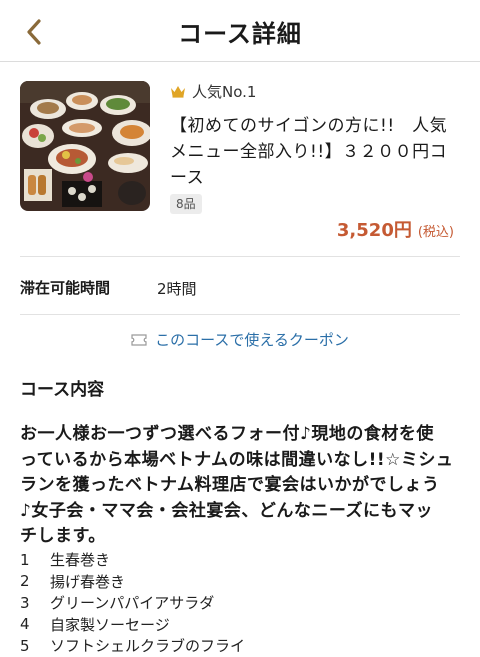  Describe the element at coordinates (178, 92) in the screenshot. I see `crown-icon` at that location.